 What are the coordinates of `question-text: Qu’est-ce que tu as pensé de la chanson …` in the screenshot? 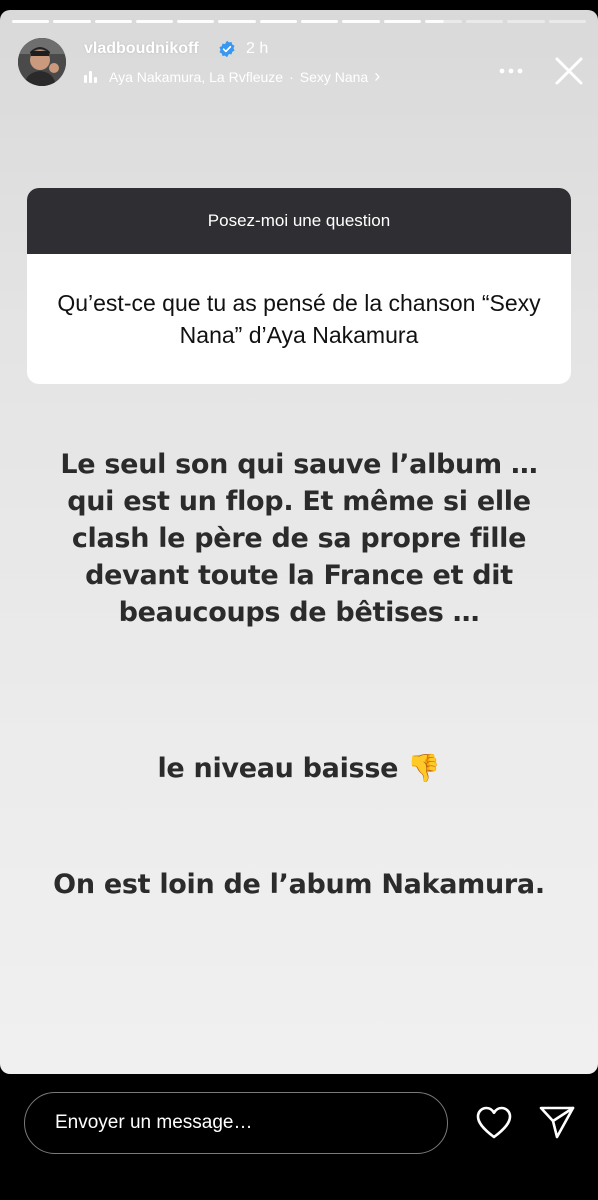 It's located at (299, 319).